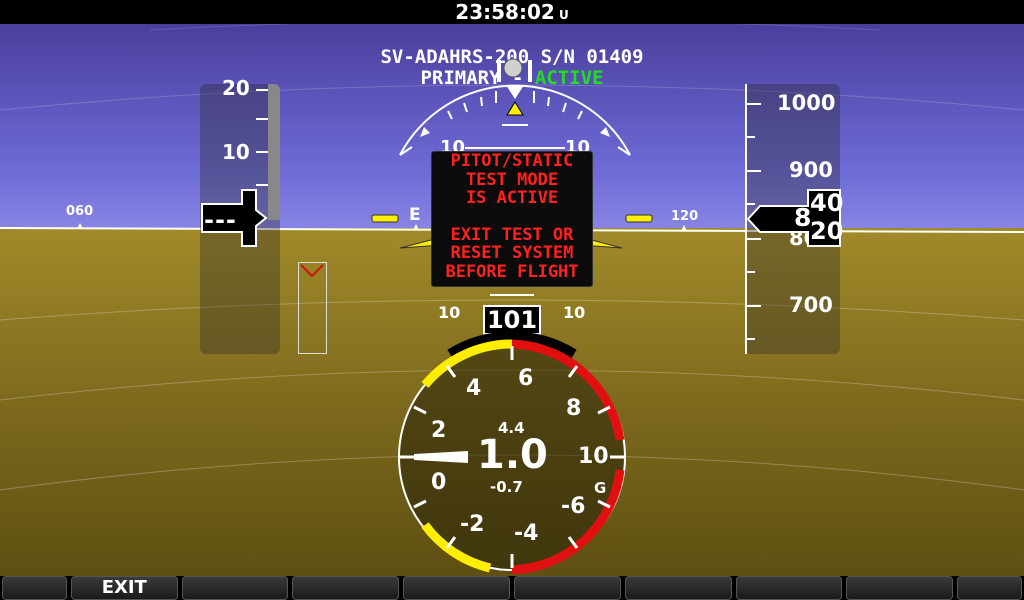 This screenshot has height=600, width=1024. I want to click on utc-clock: 23:58:02 U, so click(512, 12).